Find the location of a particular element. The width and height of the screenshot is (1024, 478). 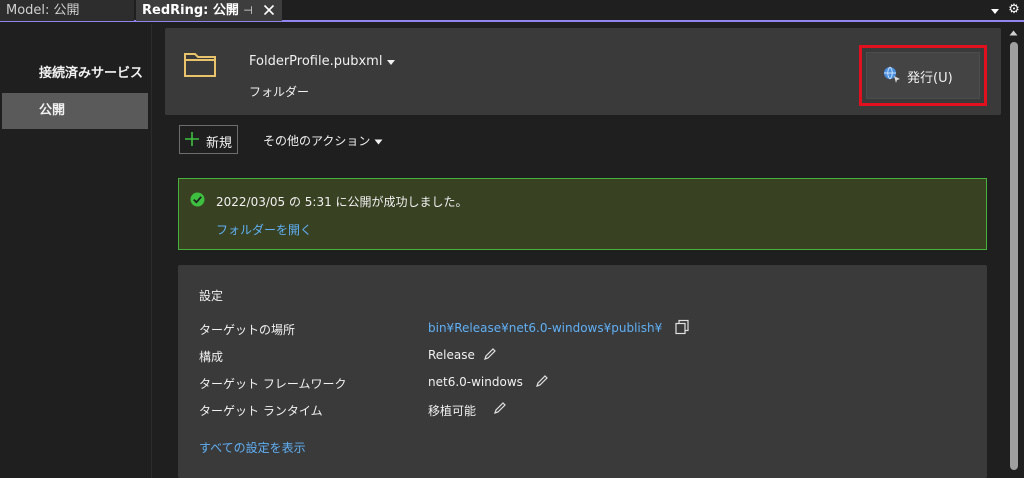

tab-label: Model: 公開 is located at coordinates (43, 10).